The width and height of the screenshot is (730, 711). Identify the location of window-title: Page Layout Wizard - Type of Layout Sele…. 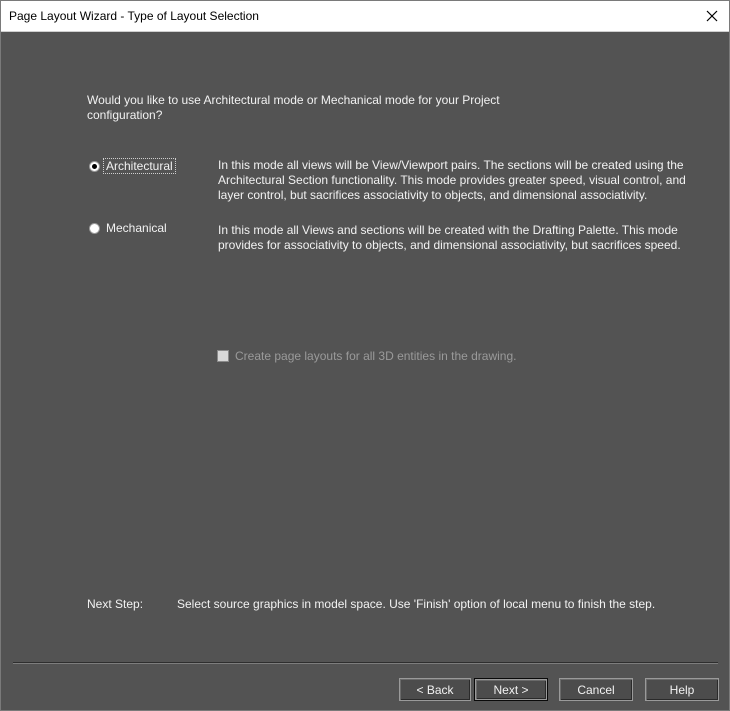
(134, 16).